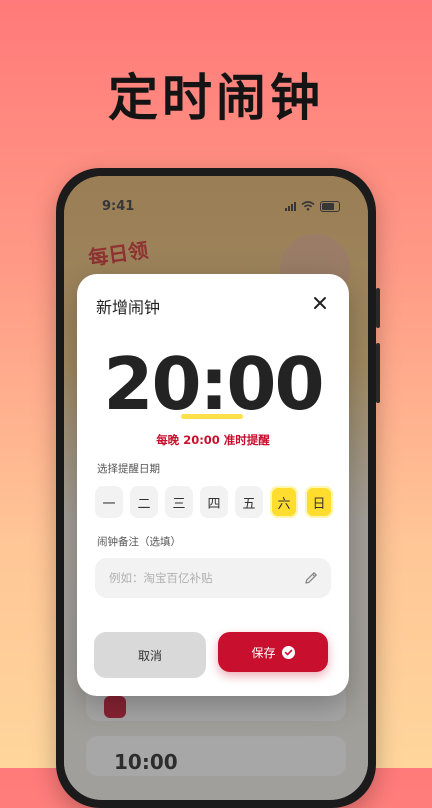 The image size is (432, 808). Describe the element at coordinates (213, 440) in the screenshot. I see `reminder-text: 每晚 20:00 准时提醒` at that location.